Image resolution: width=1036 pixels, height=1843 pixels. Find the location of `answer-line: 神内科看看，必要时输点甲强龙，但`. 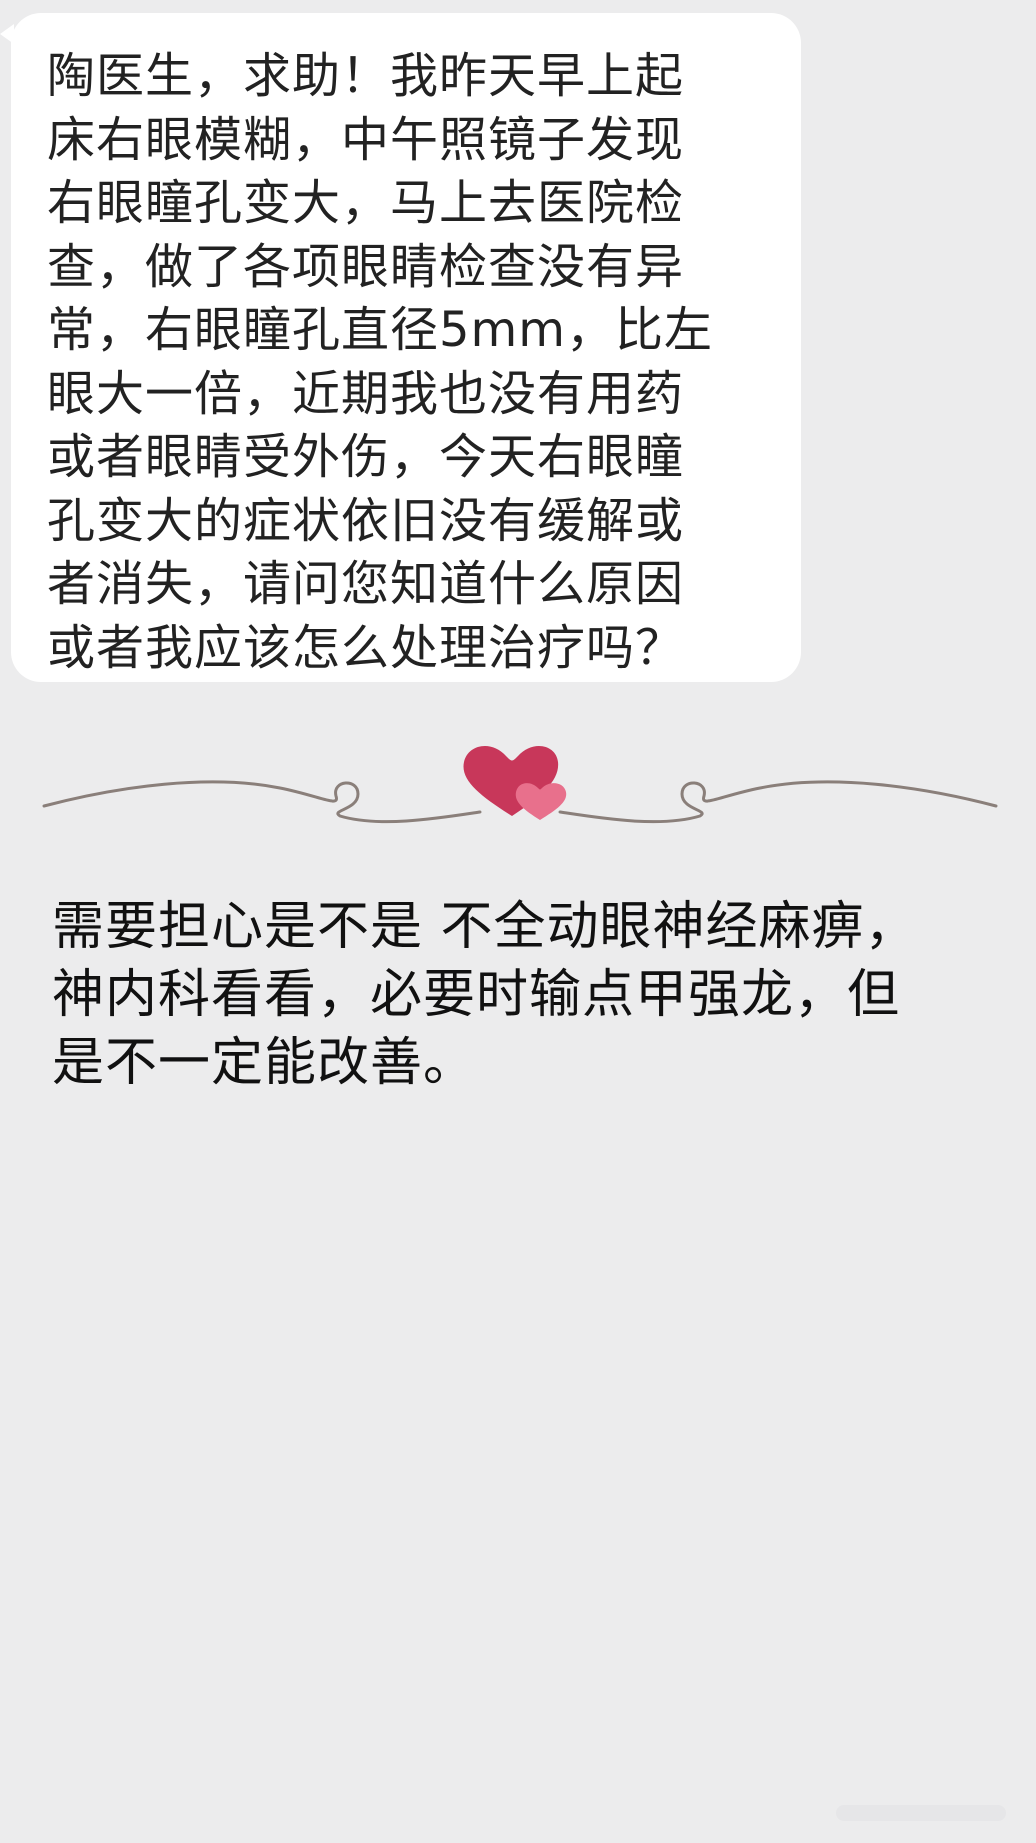

answer-line: 神内科看看，必要时输点甲强龙，但 is located at coordinates (476, 995).